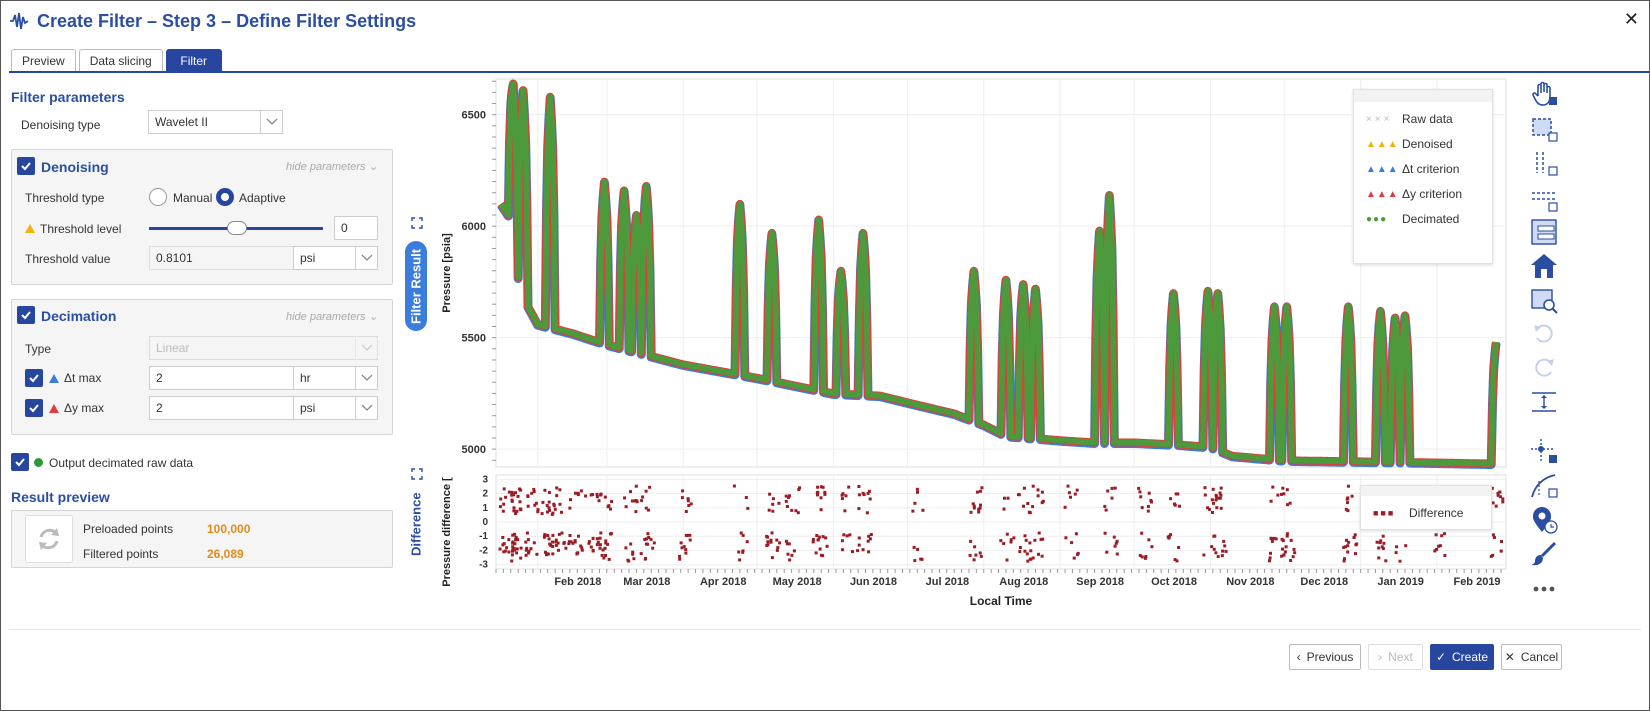 The image size is (1650, 711). I want to click on zoom-fit-icon, so click(1544, 300).